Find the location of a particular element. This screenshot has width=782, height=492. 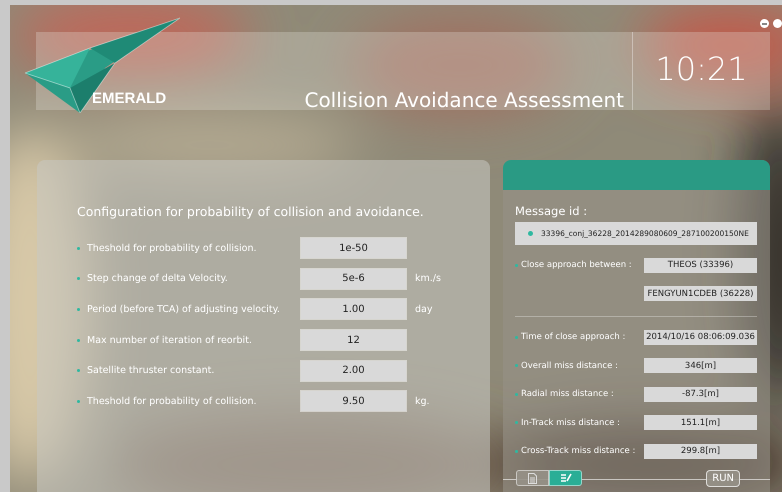

value-field: -87.3[m] is located at coordinates (700, 394).